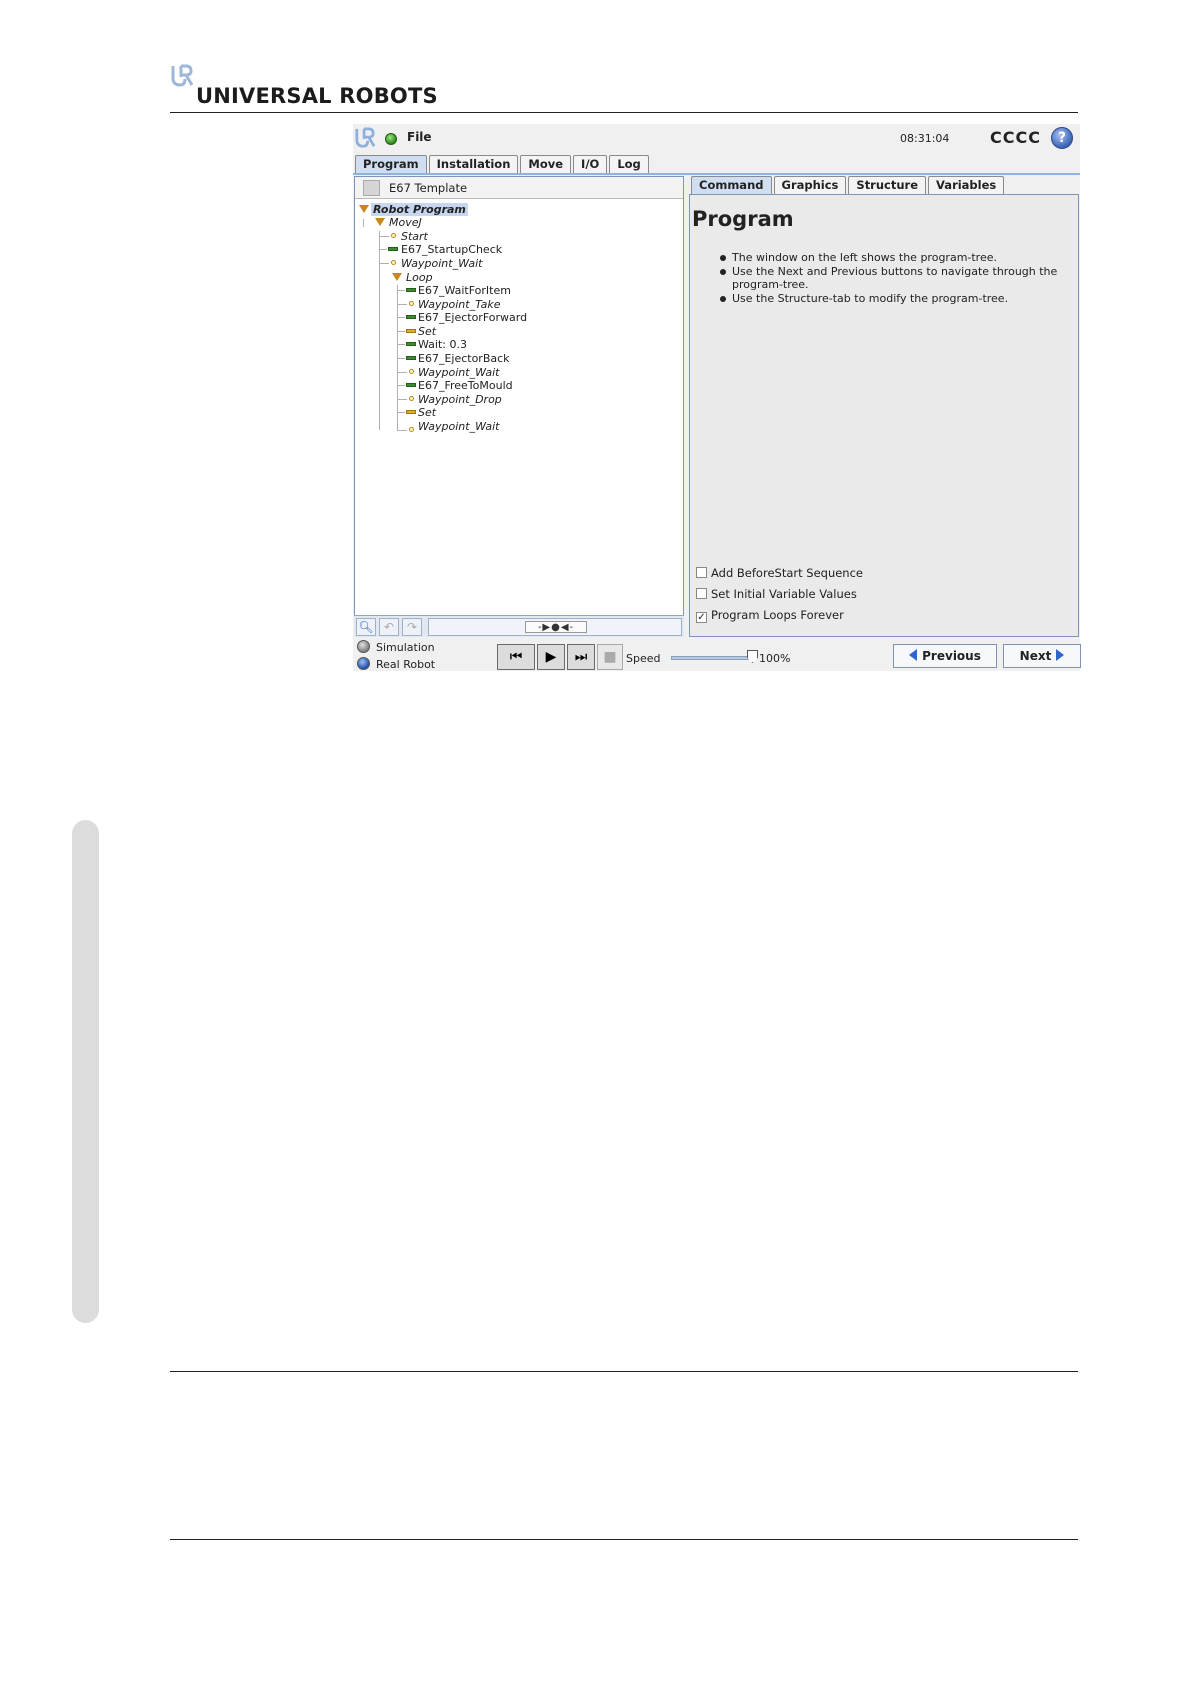  Describe the element at coordinates (624, 112) in the screenshot. I see `header-rule` at that location.